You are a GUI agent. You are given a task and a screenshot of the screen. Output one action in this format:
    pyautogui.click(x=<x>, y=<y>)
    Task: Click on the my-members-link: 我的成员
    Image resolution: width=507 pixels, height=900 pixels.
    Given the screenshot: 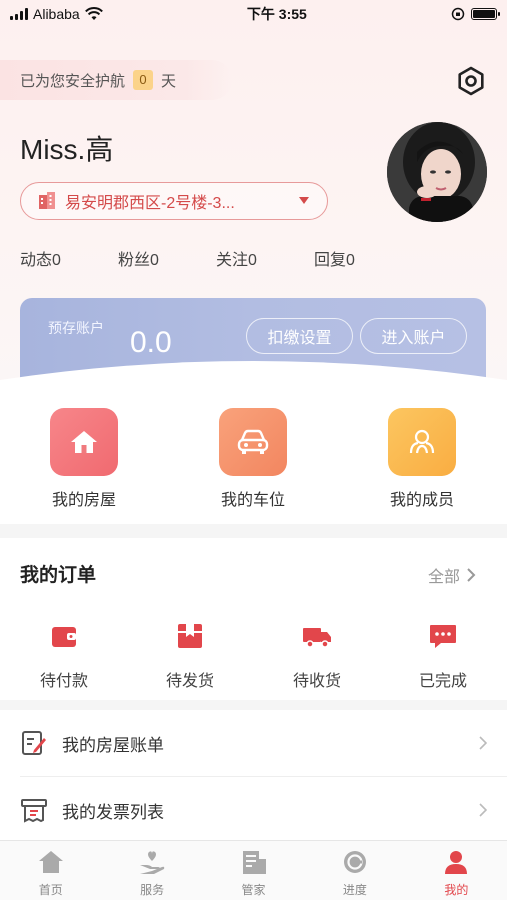 What is the action you would take?
    pyautogui.click(x=422, y=459)
    